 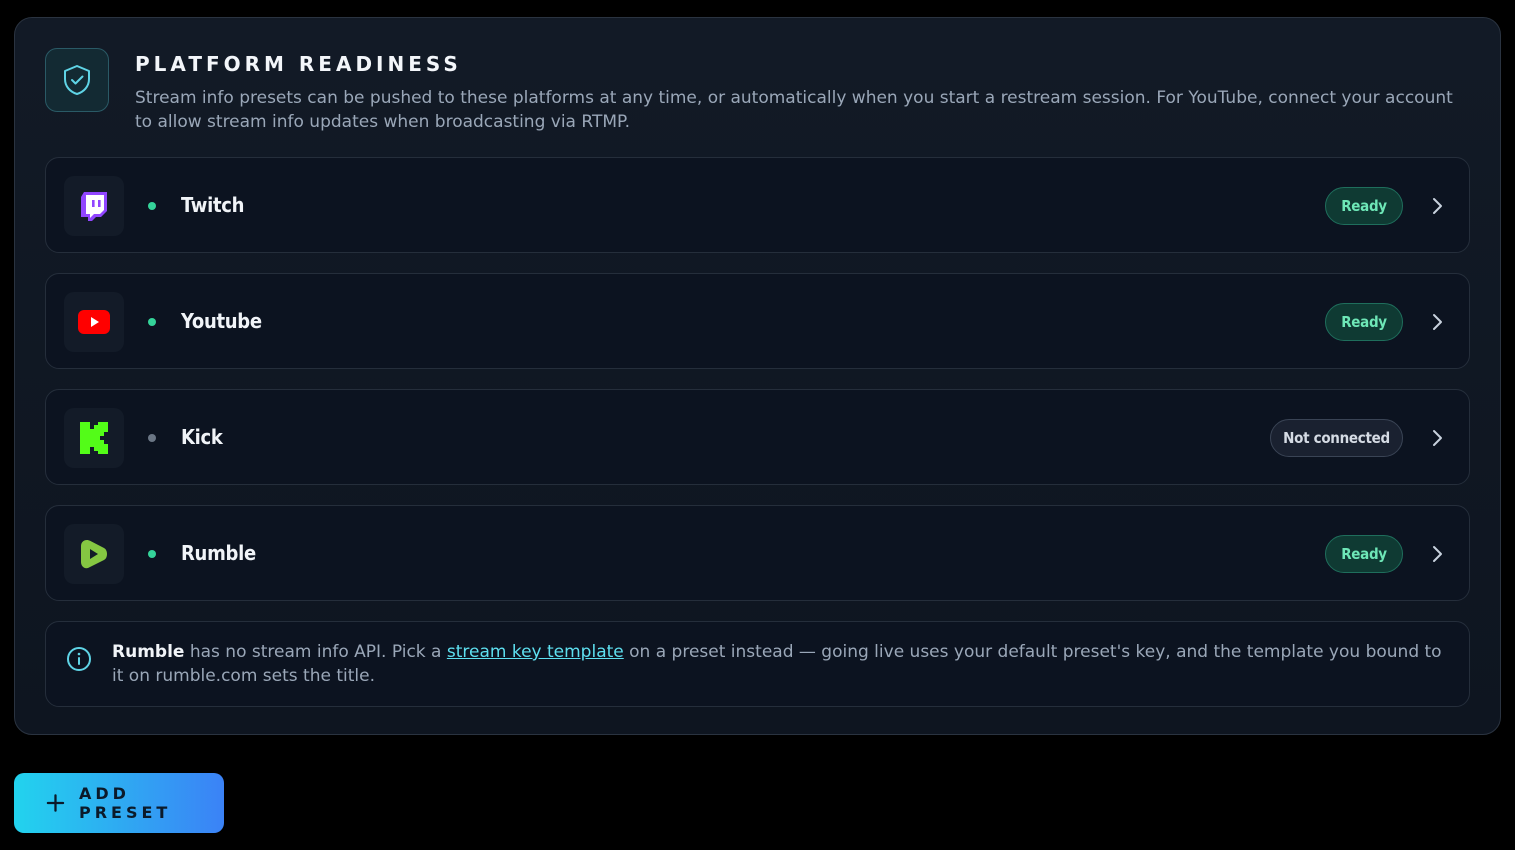 What do you see at coordinates (202, 437) in the screenshot?
I see `platform-name: Kick` at bounding box center [202, 437].